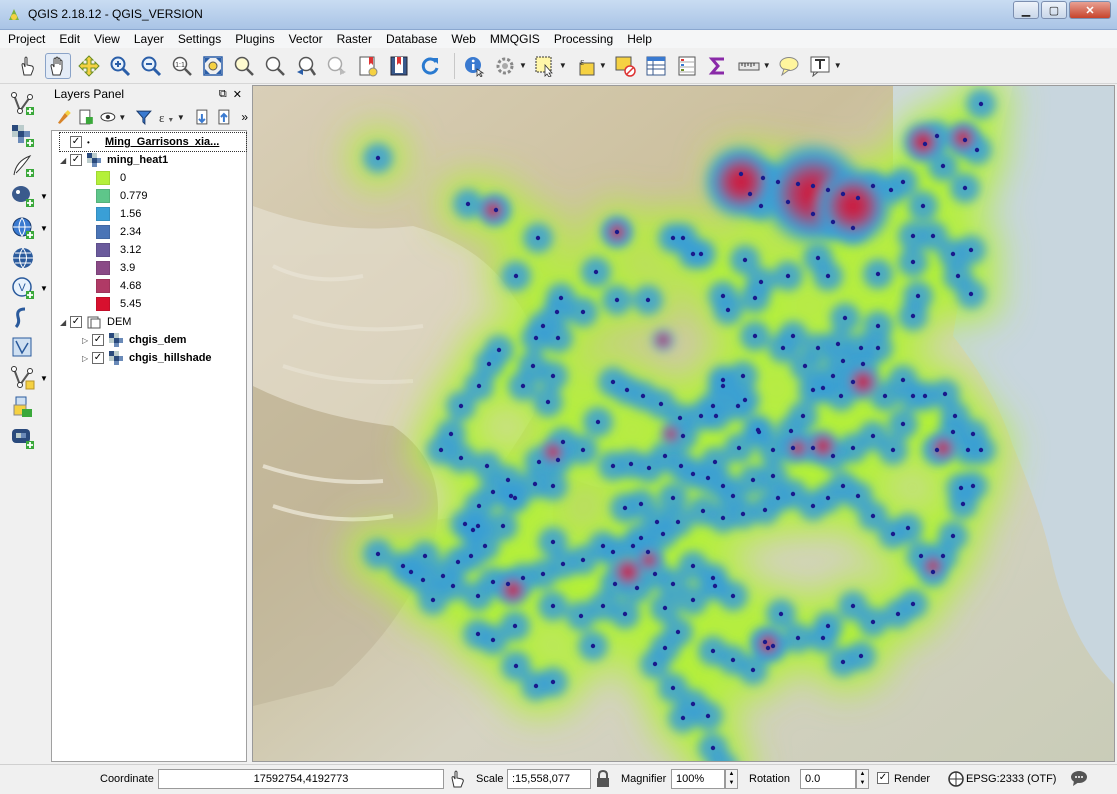 Image resolution: width=1117 pixels, height=794 pixels. Describe the element at coordinates (883, 778) in the screenshot. I see `render-checkbox: ✓` at that location.